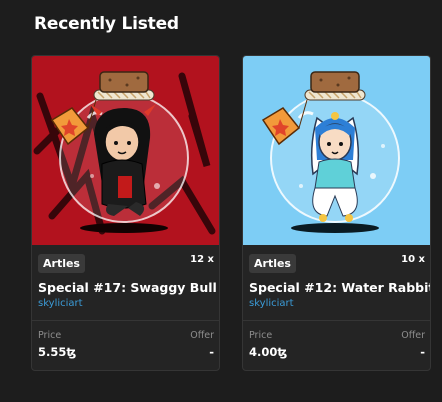  What do you see at coordinates (106, 24) in the screenshot?
I see `section-title: Recently Listed` at bounding box center [106, 24].